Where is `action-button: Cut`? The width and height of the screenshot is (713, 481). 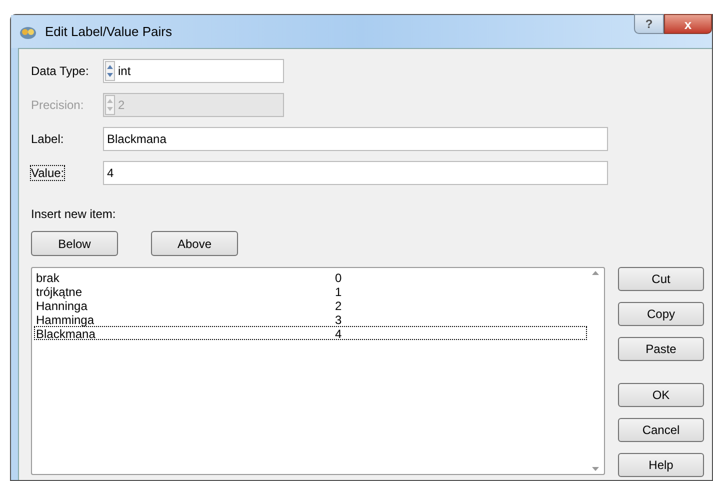
action-button: Cut is located at coordinates (661, 279).